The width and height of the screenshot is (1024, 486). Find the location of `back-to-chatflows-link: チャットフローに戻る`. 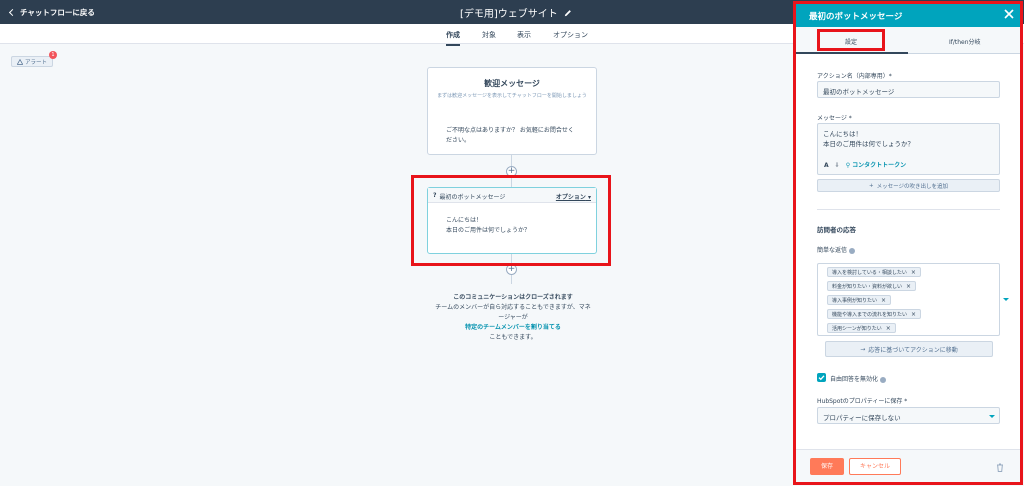

back-to-chatflows-link: チャットフローに戻る is located at coordinates (51, 12).